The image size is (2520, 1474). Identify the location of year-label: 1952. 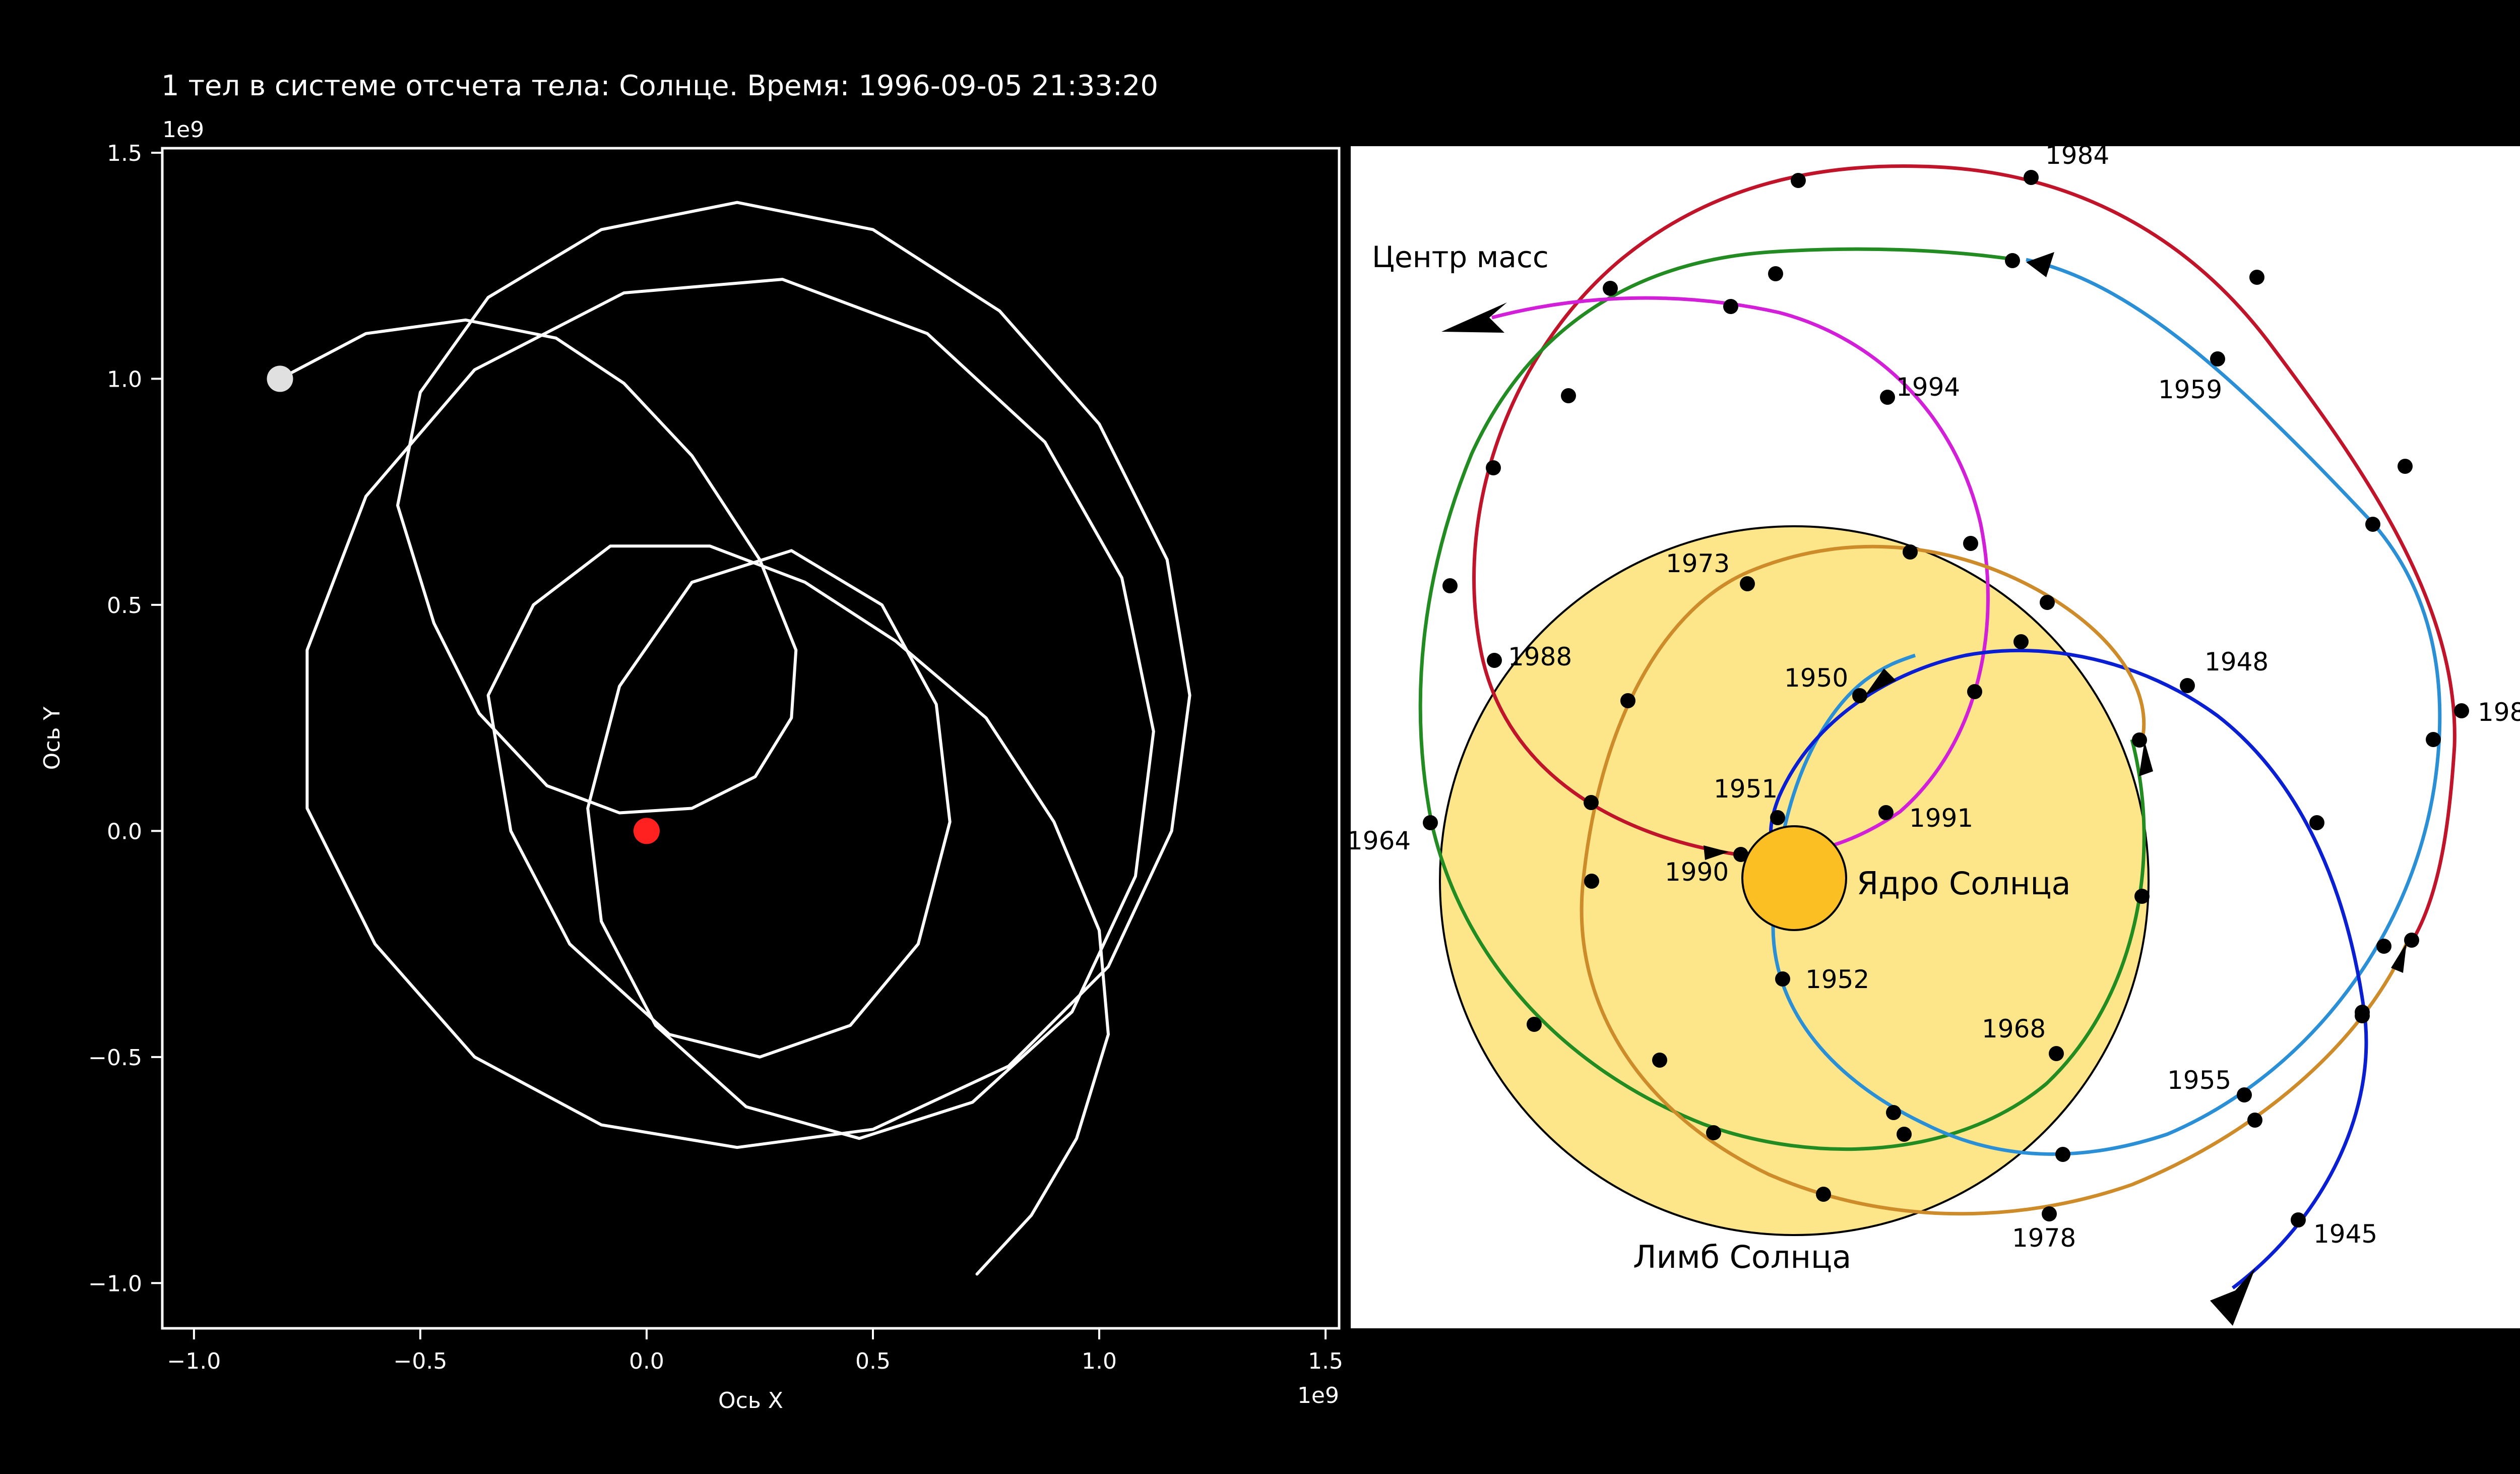
(1837, 979).